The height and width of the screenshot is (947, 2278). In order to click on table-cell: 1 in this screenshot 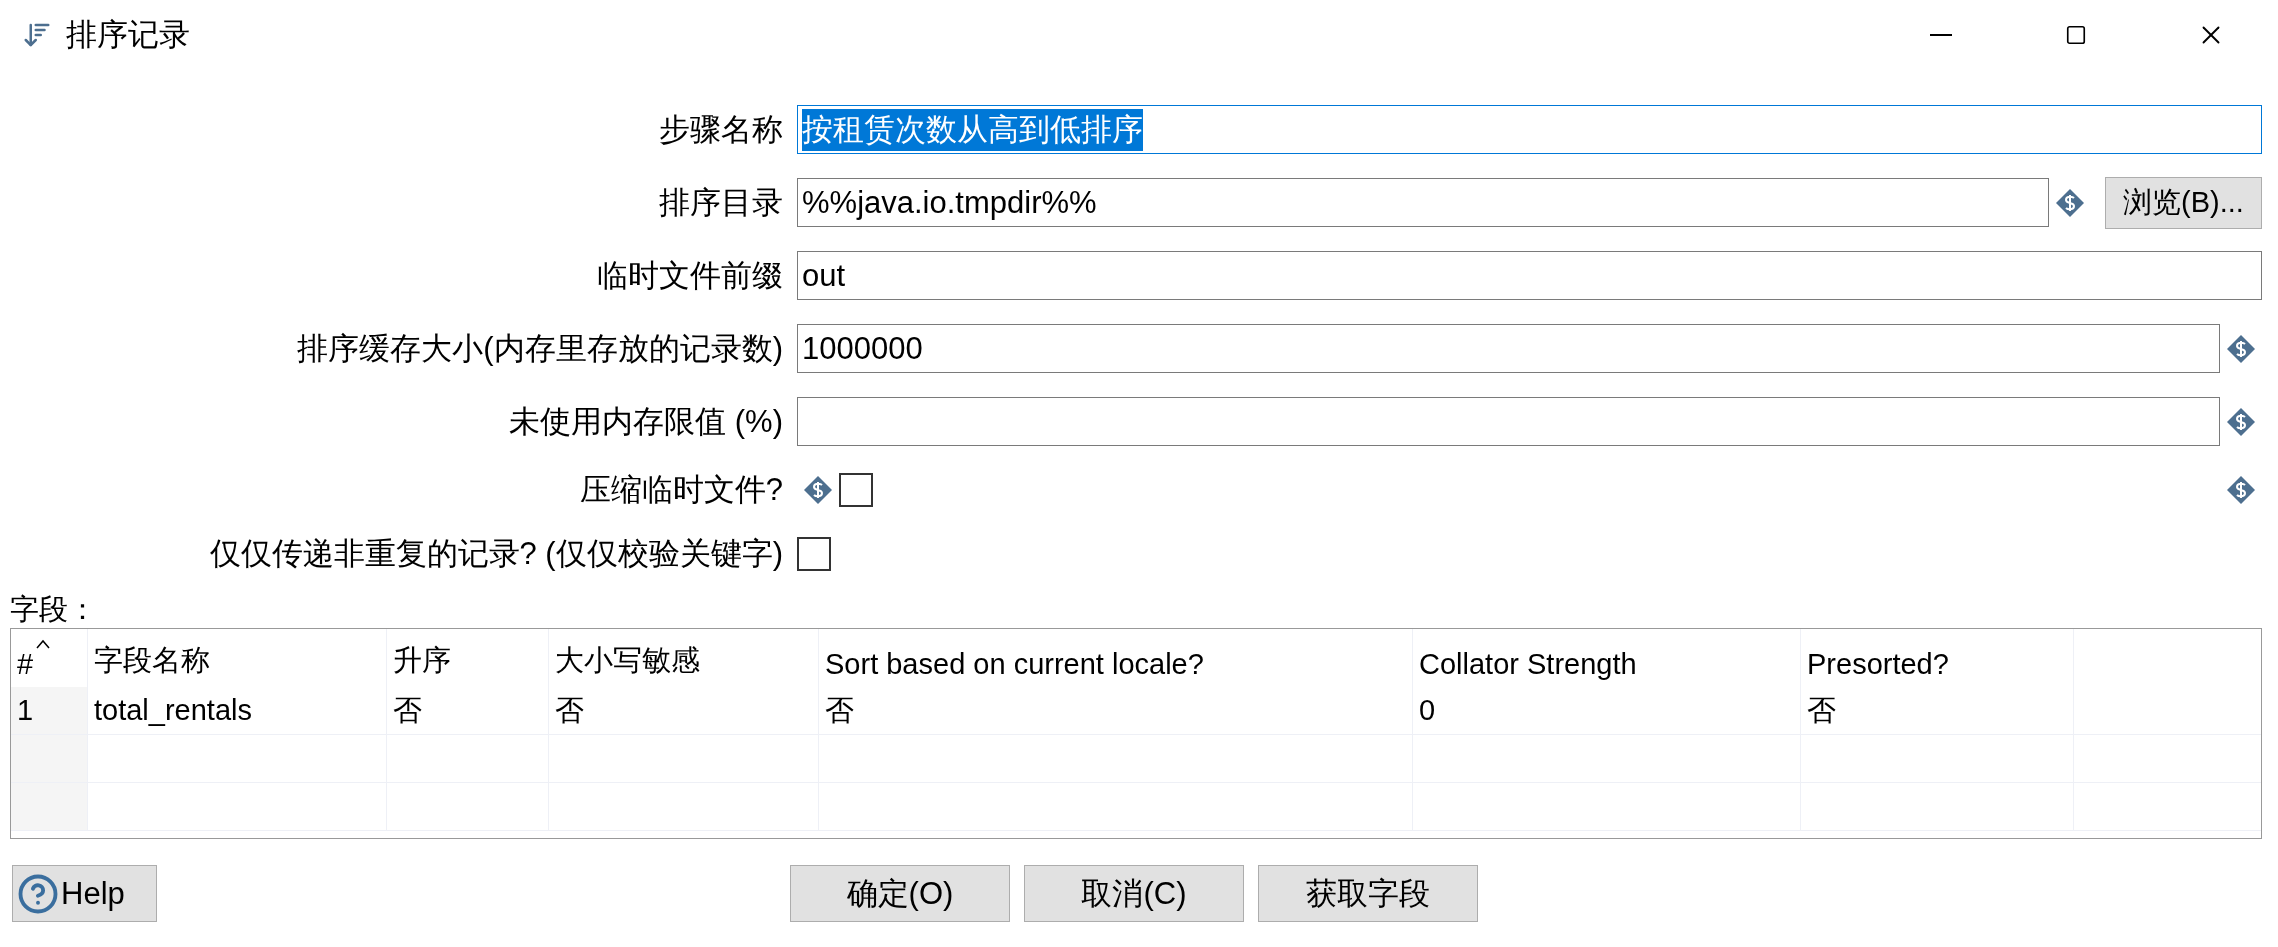, I will do `click(49, 710)`.